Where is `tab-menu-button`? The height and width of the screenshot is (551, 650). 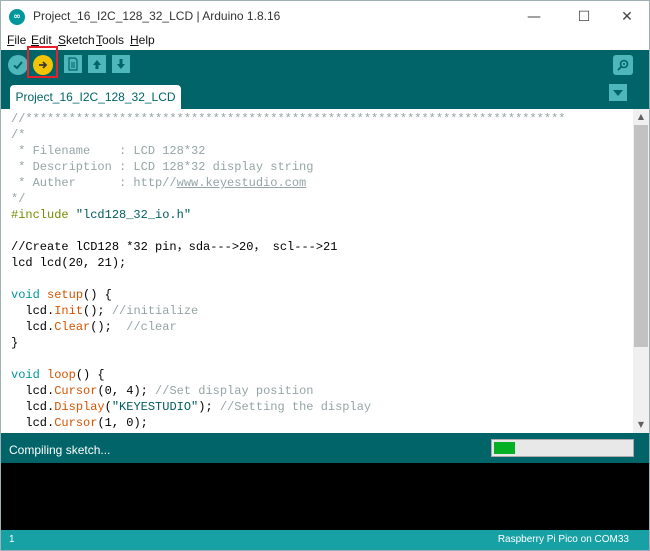
tab-menu-button is located at coordinates (618, 92).